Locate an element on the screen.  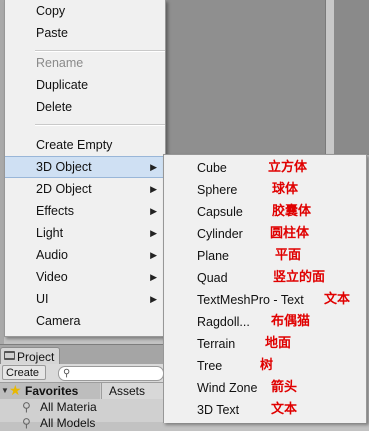
submenu-item-label: Wind Zone is located at coordinates (227, 388).